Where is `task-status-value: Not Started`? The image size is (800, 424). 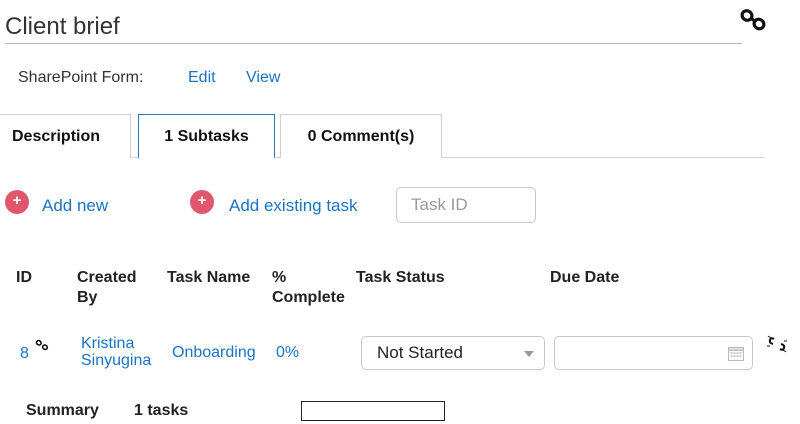 task-status-value: Not Started is located at coordinates (420, 352).